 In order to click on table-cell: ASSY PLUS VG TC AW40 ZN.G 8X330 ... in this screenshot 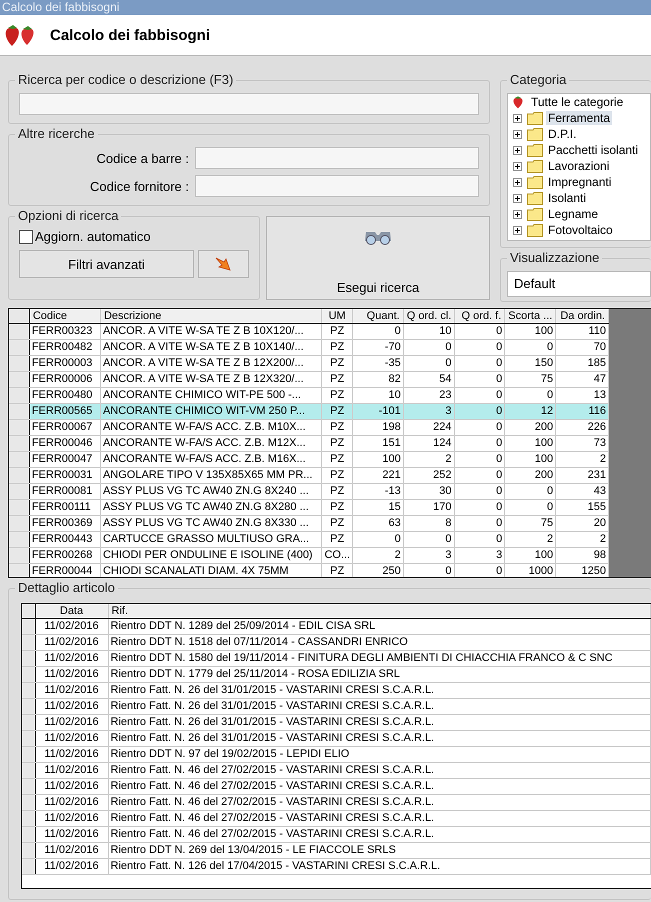, I will do `click(211, 524)`.